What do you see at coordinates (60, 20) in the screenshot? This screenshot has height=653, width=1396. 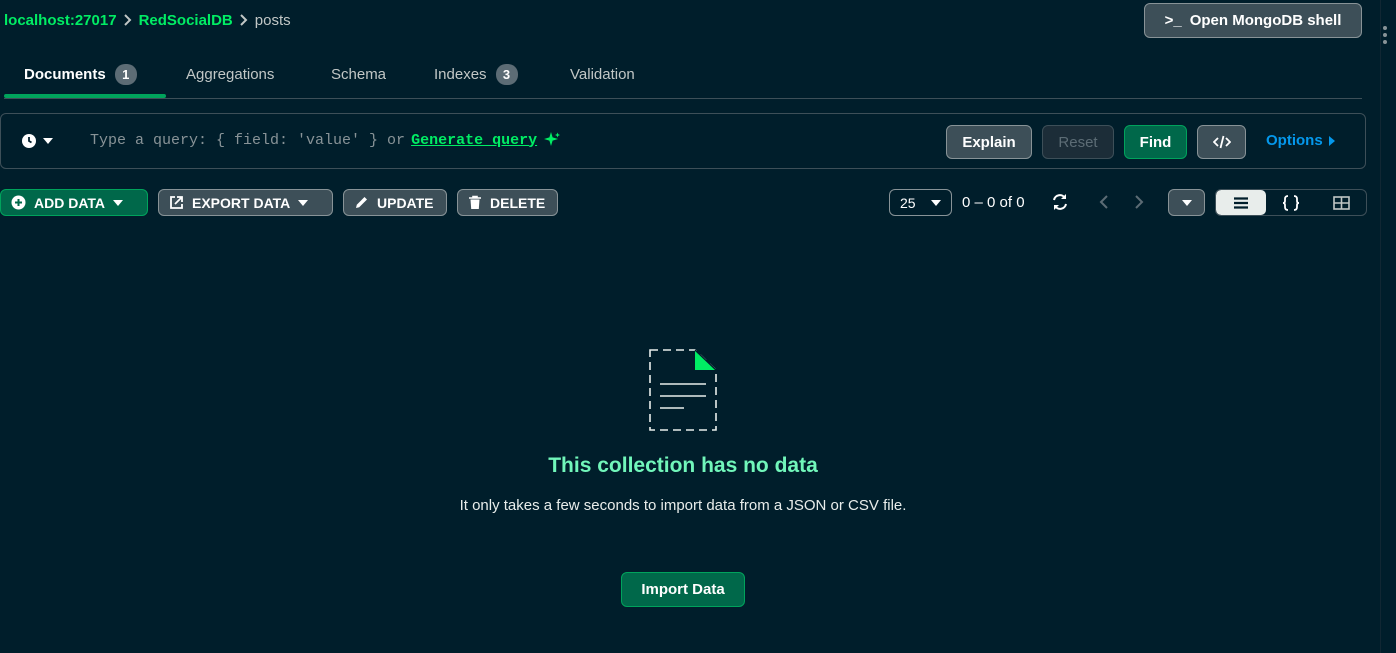 I see `breadcrumb-host: localhost:27017` at bounding box center [60, 20].